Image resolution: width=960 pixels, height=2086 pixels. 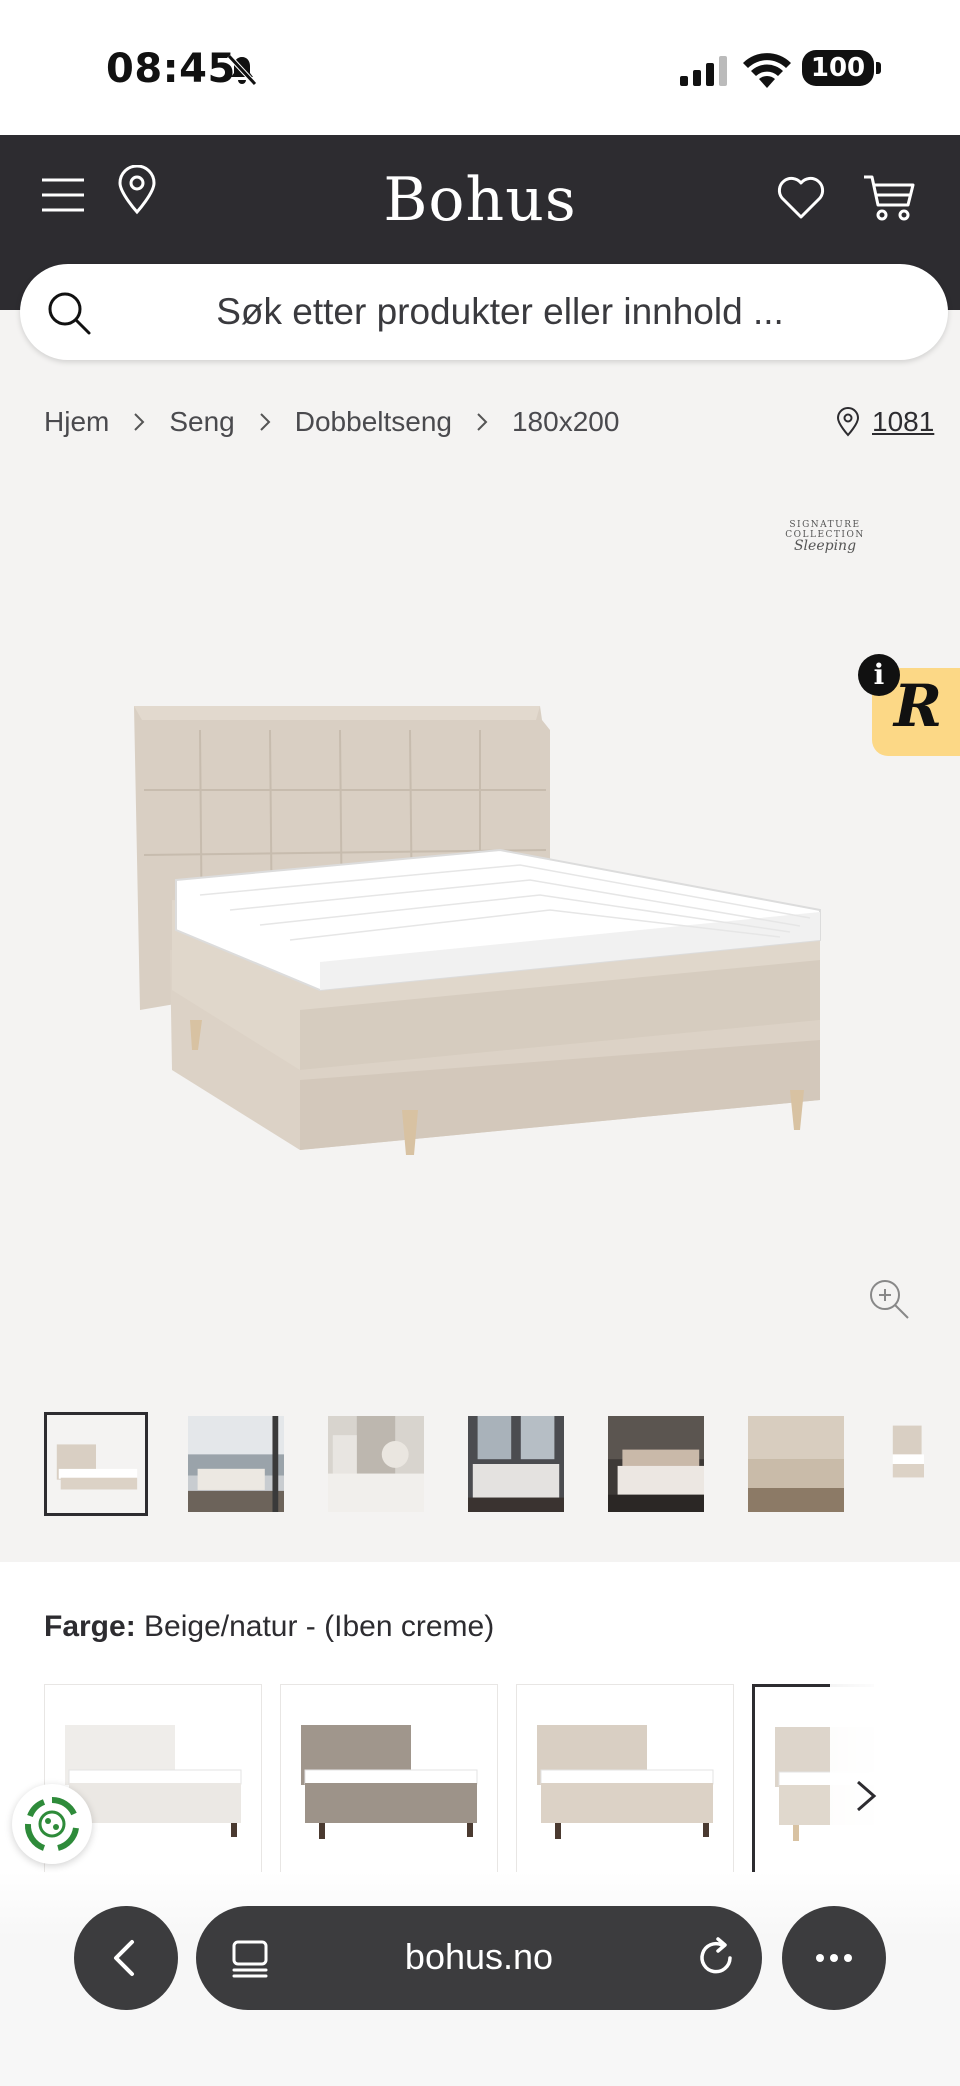 I want to click on thumbnail-strip, so click(x=484, y=1465).